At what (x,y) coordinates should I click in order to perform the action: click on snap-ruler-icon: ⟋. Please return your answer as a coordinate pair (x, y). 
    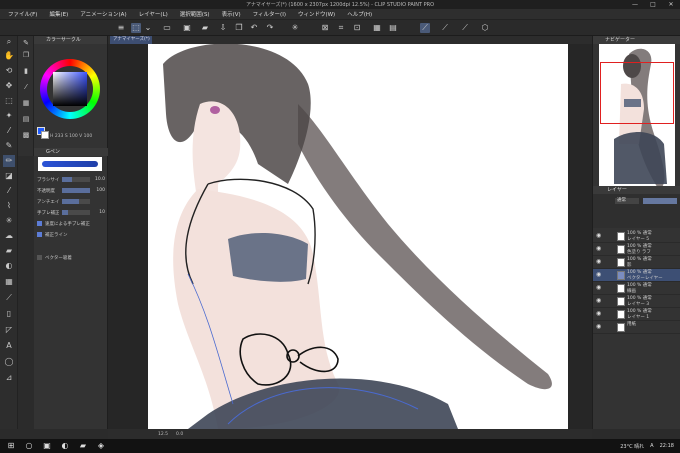
    Looking at the image, I should click on (425, 28).